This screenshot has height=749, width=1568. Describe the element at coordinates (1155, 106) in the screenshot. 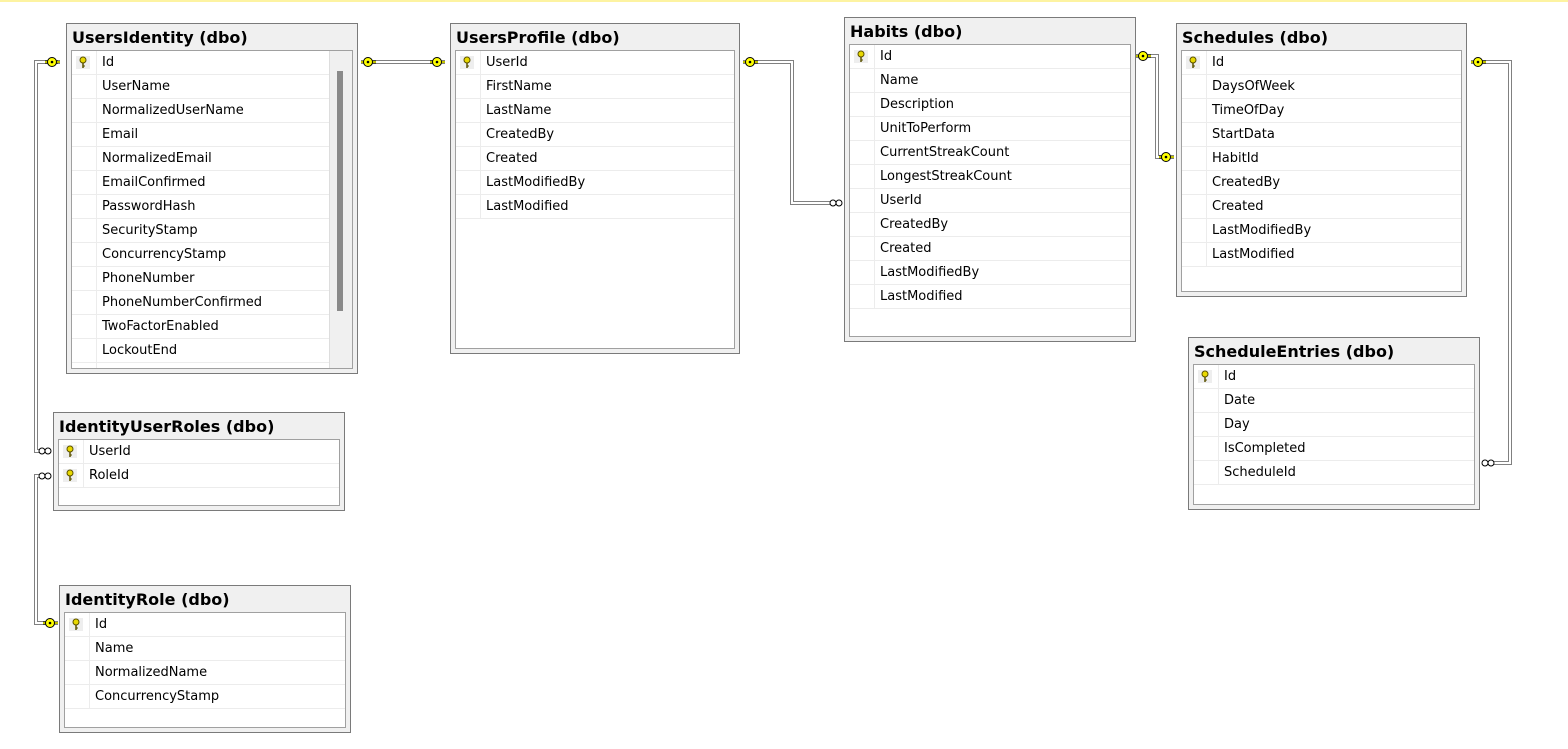

I see `relationship-habits-schedules` at that location.